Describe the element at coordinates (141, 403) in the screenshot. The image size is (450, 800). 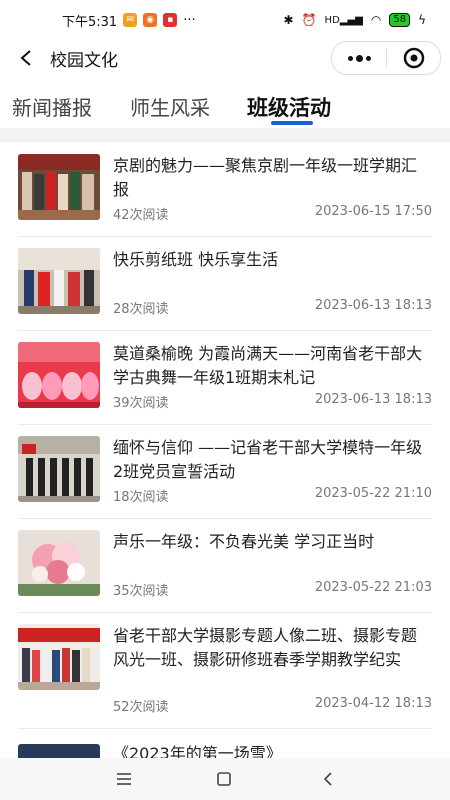
I see `read-count: 39次阅读` at that location.